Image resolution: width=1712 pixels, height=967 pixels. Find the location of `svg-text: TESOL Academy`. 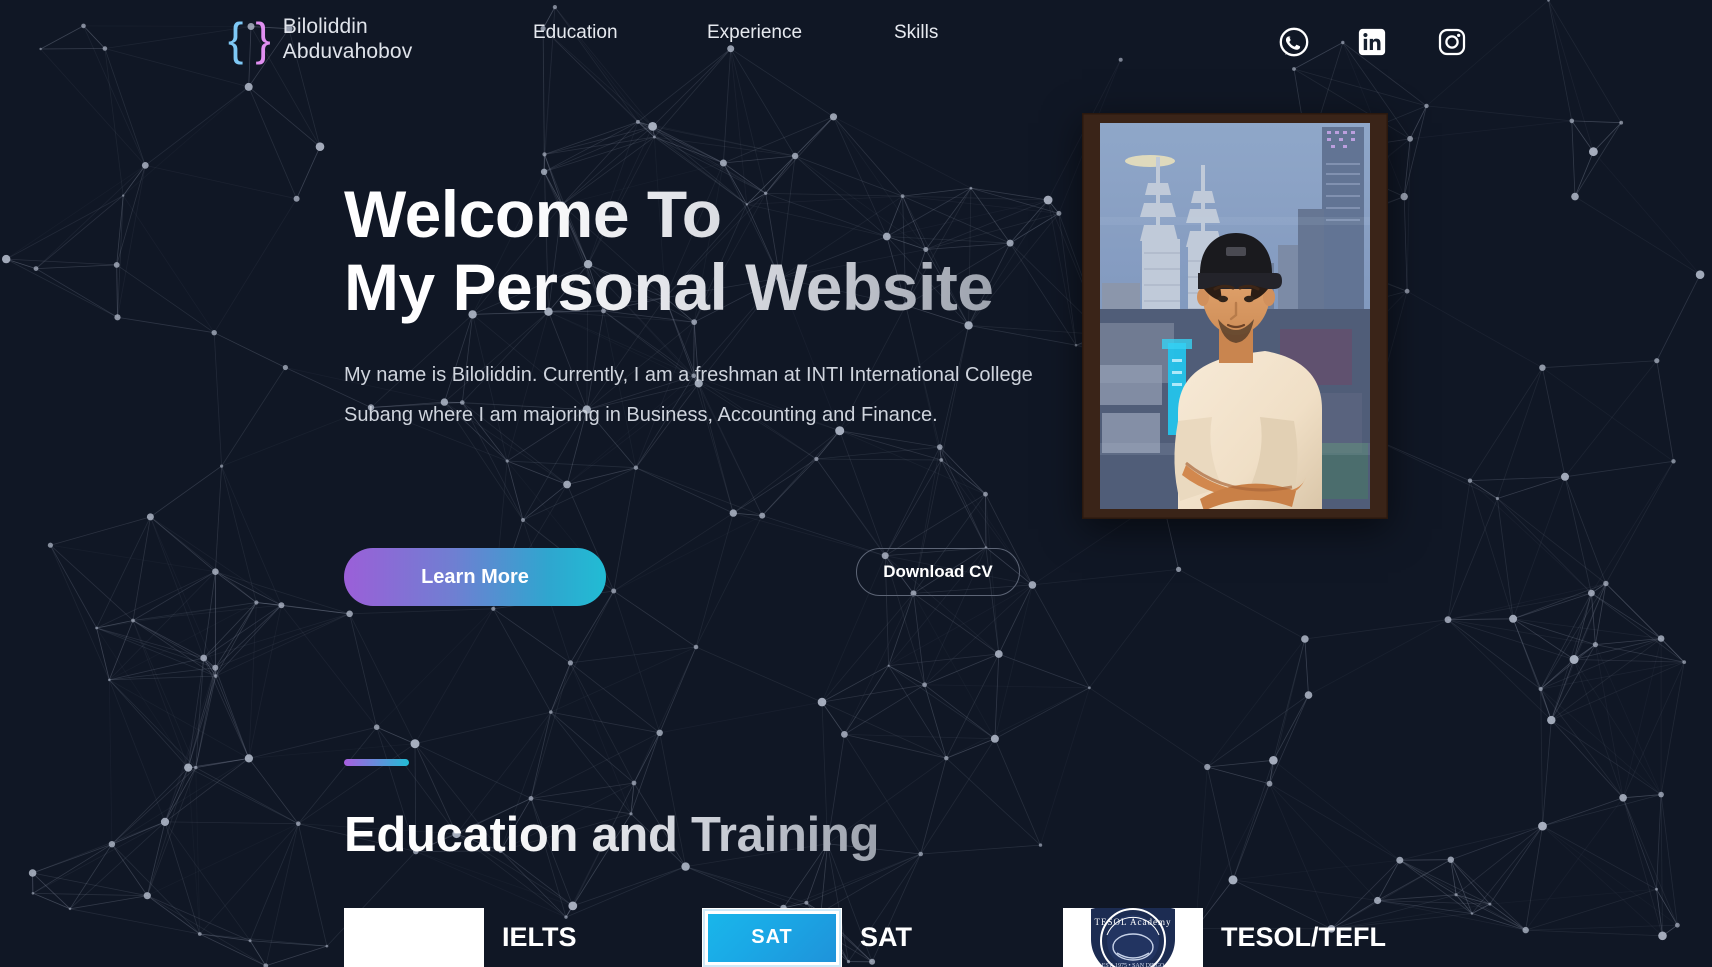

svg-text: TESOL Academy is located at coordinates (1133, 922).